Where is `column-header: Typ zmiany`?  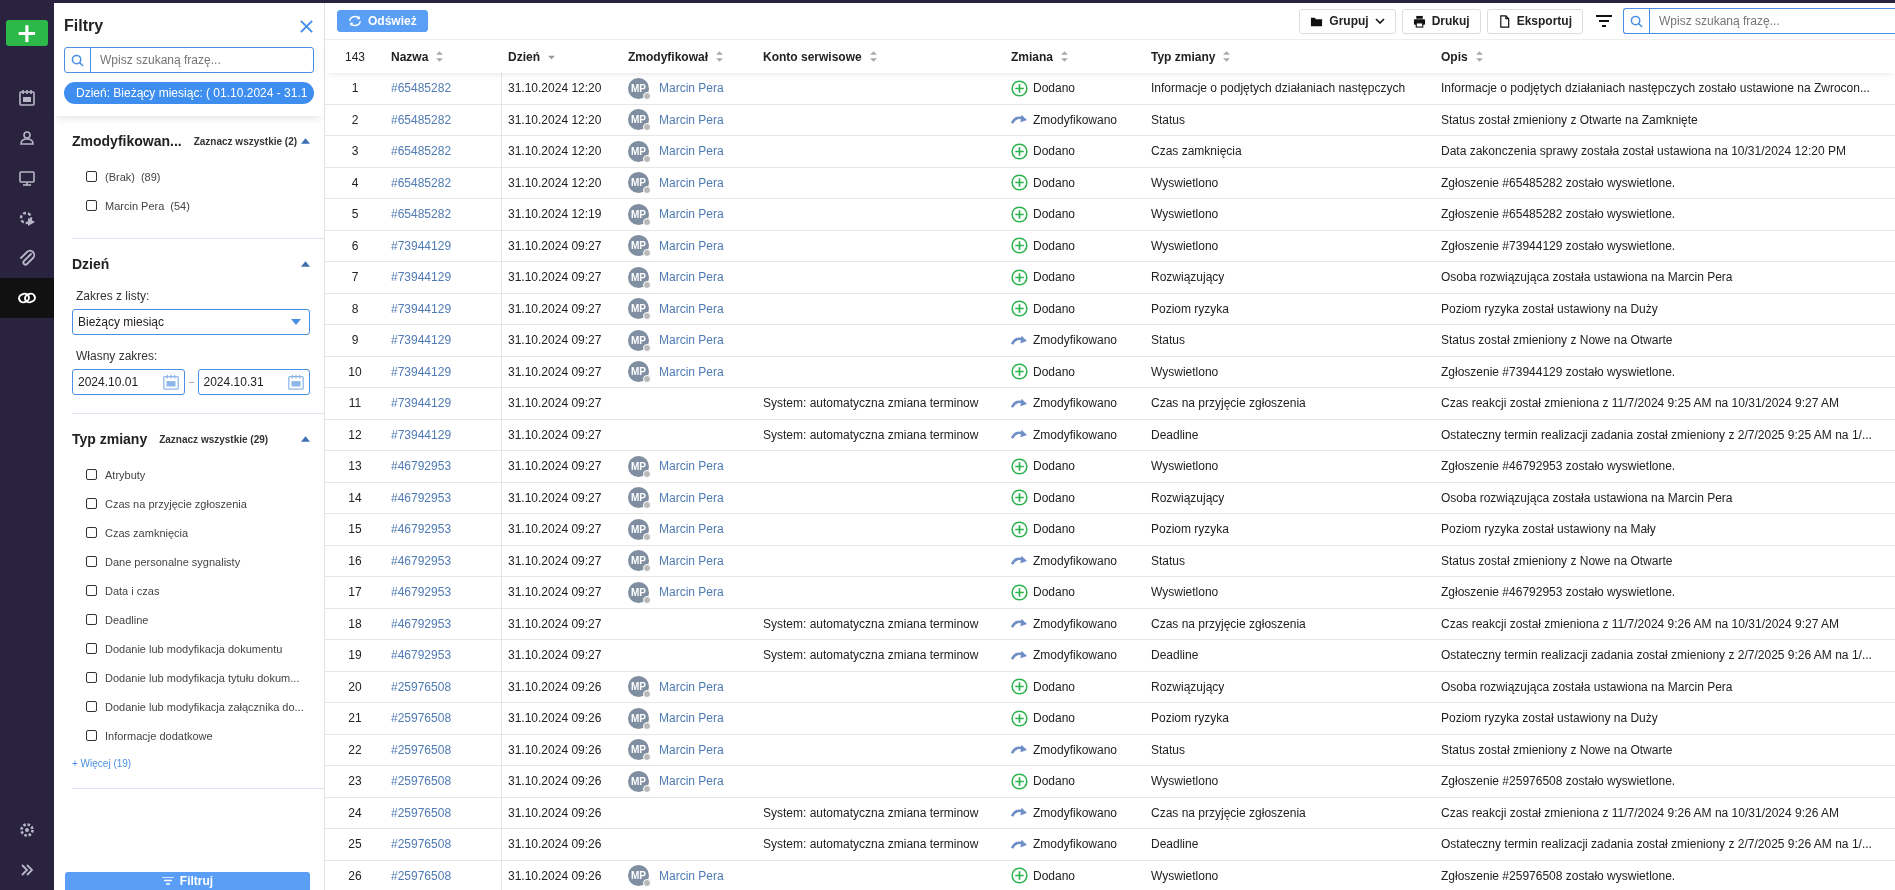 column-header: Typ zmiany is located at coordinates (1183, 56).